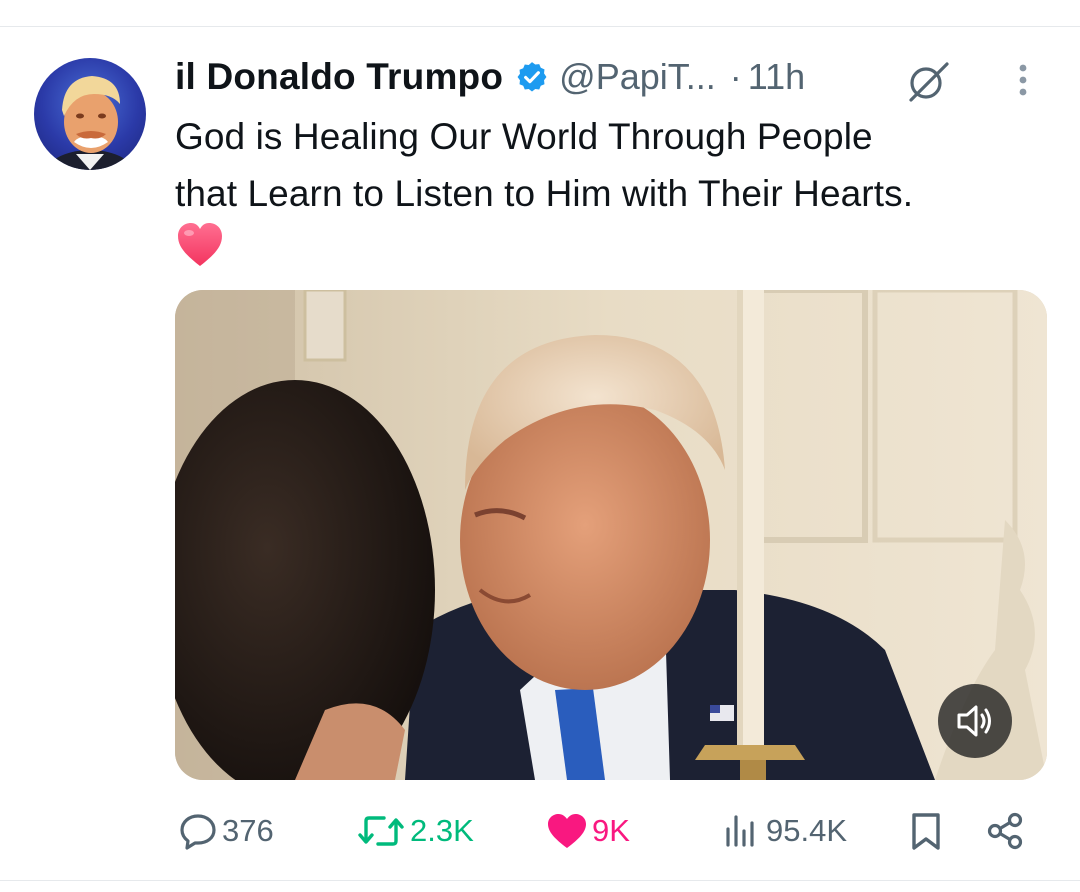 The width and height of the screenshot is (1080, 892). I want to click on views-bar-chart-icon, so click(740, 831).